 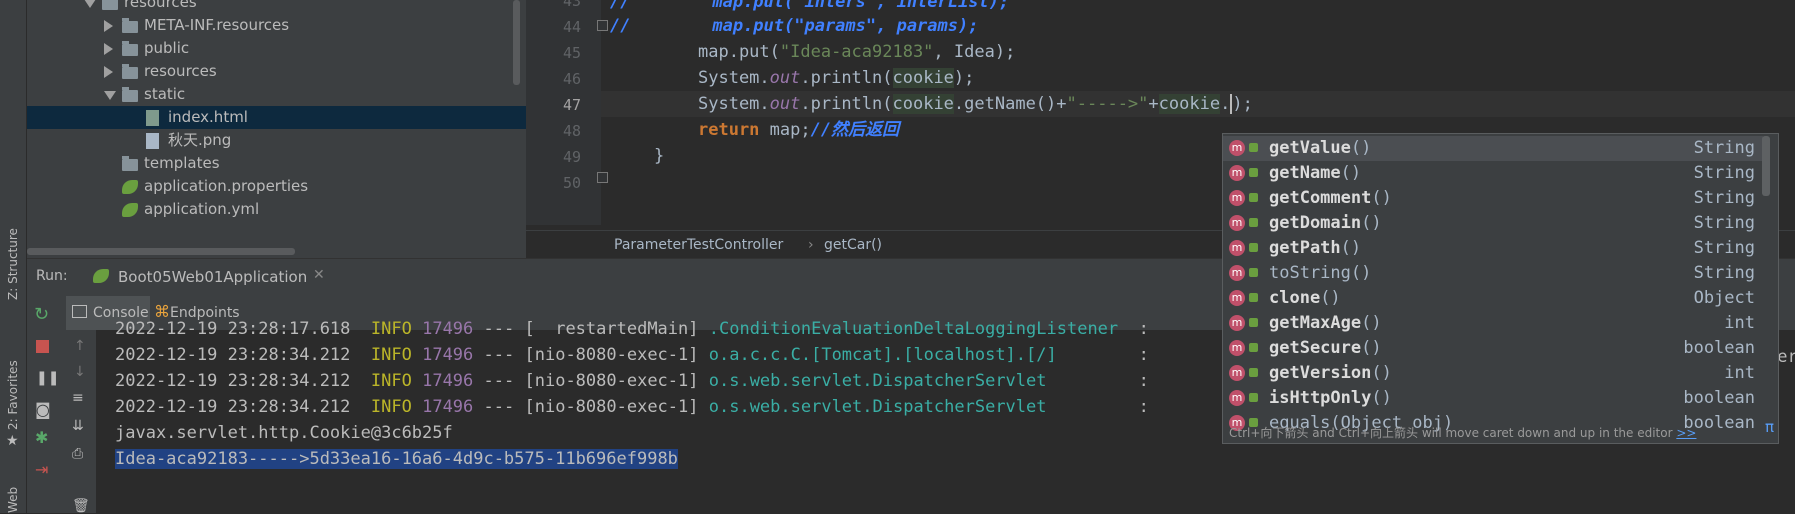 I want to click on camera-icon: ◙, so click(x=43, y=409).